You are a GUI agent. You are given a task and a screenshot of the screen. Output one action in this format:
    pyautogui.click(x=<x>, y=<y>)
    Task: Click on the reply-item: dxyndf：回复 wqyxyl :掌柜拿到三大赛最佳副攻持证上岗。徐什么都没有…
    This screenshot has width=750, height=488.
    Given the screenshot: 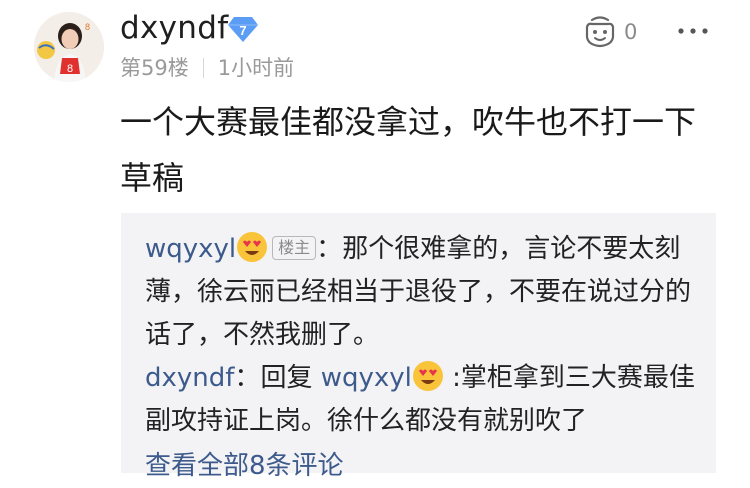 What is the action you would take?
    pyautogui.click(x=425, y=400)
    